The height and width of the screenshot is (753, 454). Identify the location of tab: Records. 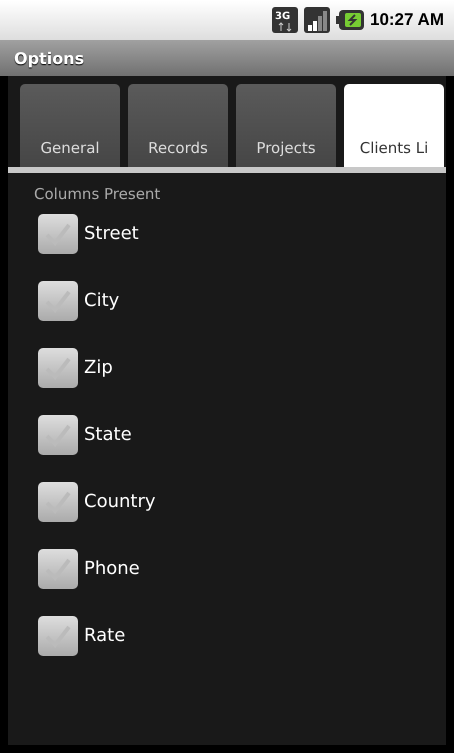
(178, 125).